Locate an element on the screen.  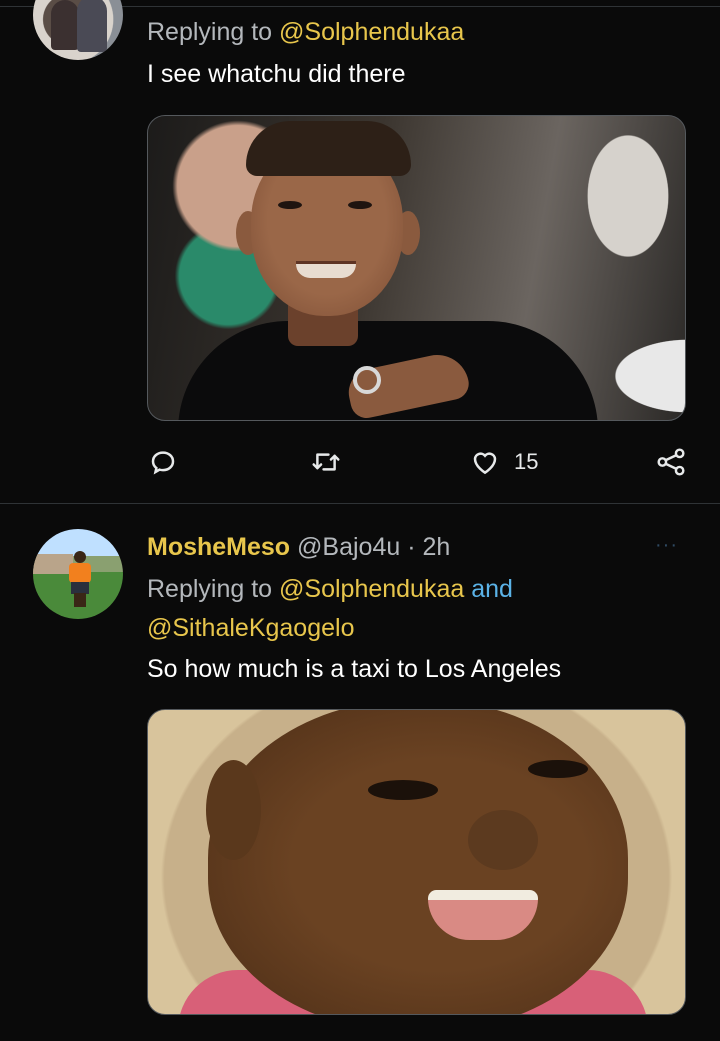
retweet-button is located at coordinates (326, 462).